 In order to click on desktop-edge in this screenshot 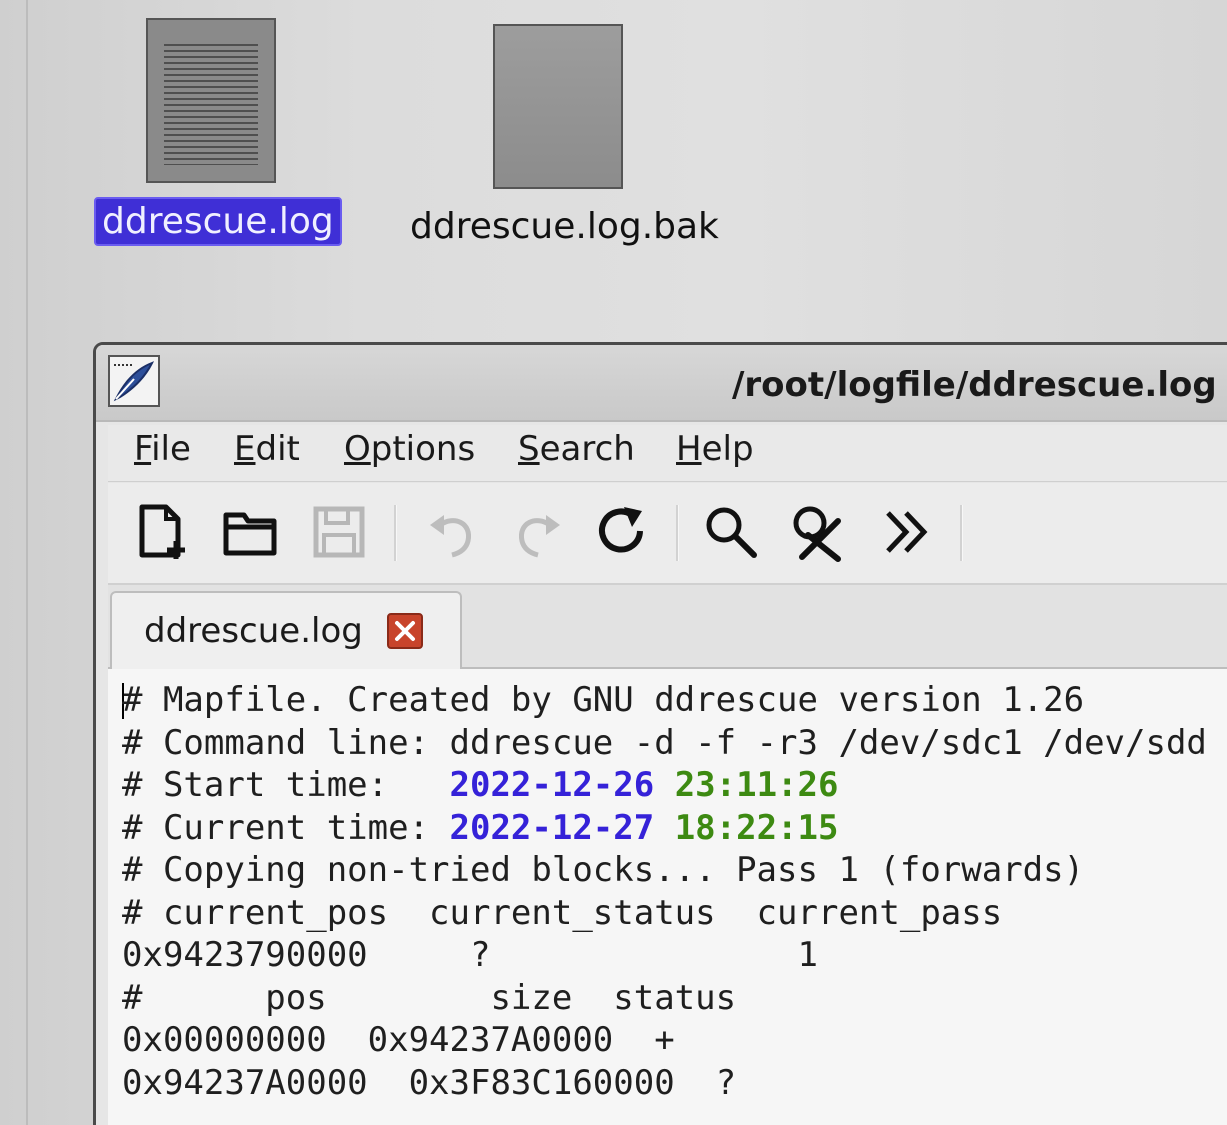, I will do `click(27, 562)`.